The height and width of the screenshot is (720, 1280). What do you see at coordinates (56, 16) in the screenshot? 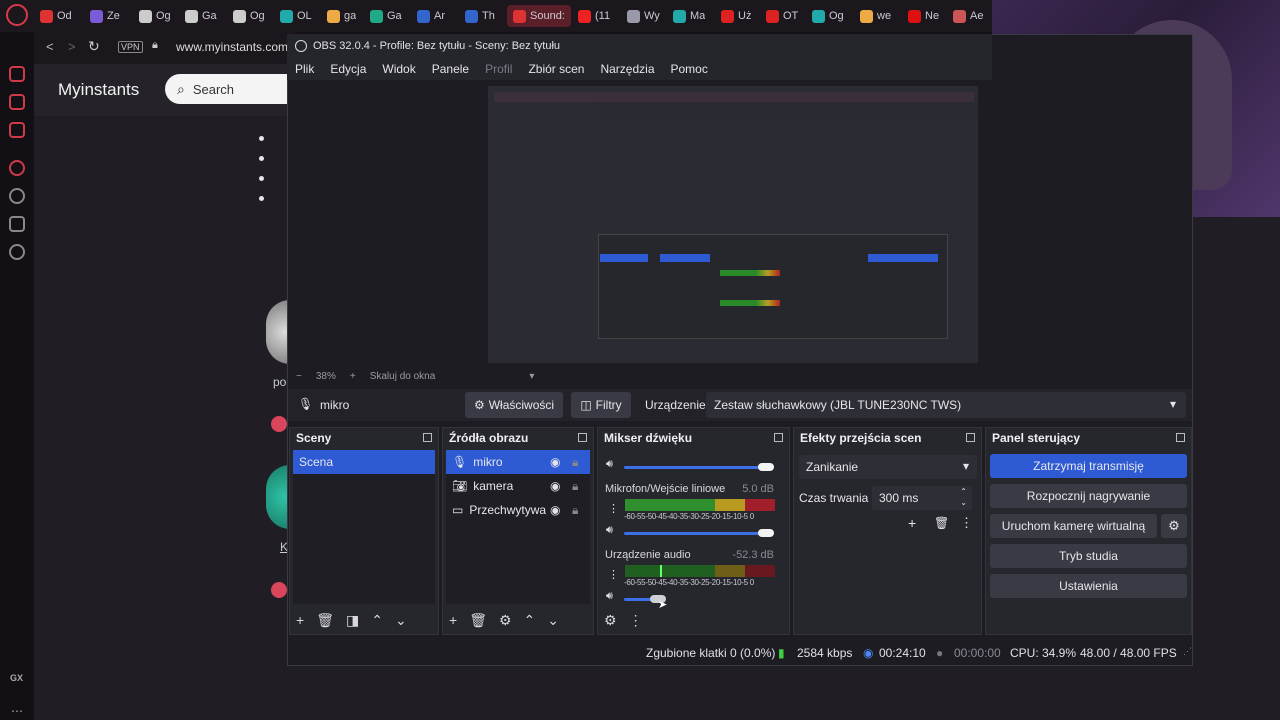
I see `browser-tab: Od` at bounding box center [56, 16].